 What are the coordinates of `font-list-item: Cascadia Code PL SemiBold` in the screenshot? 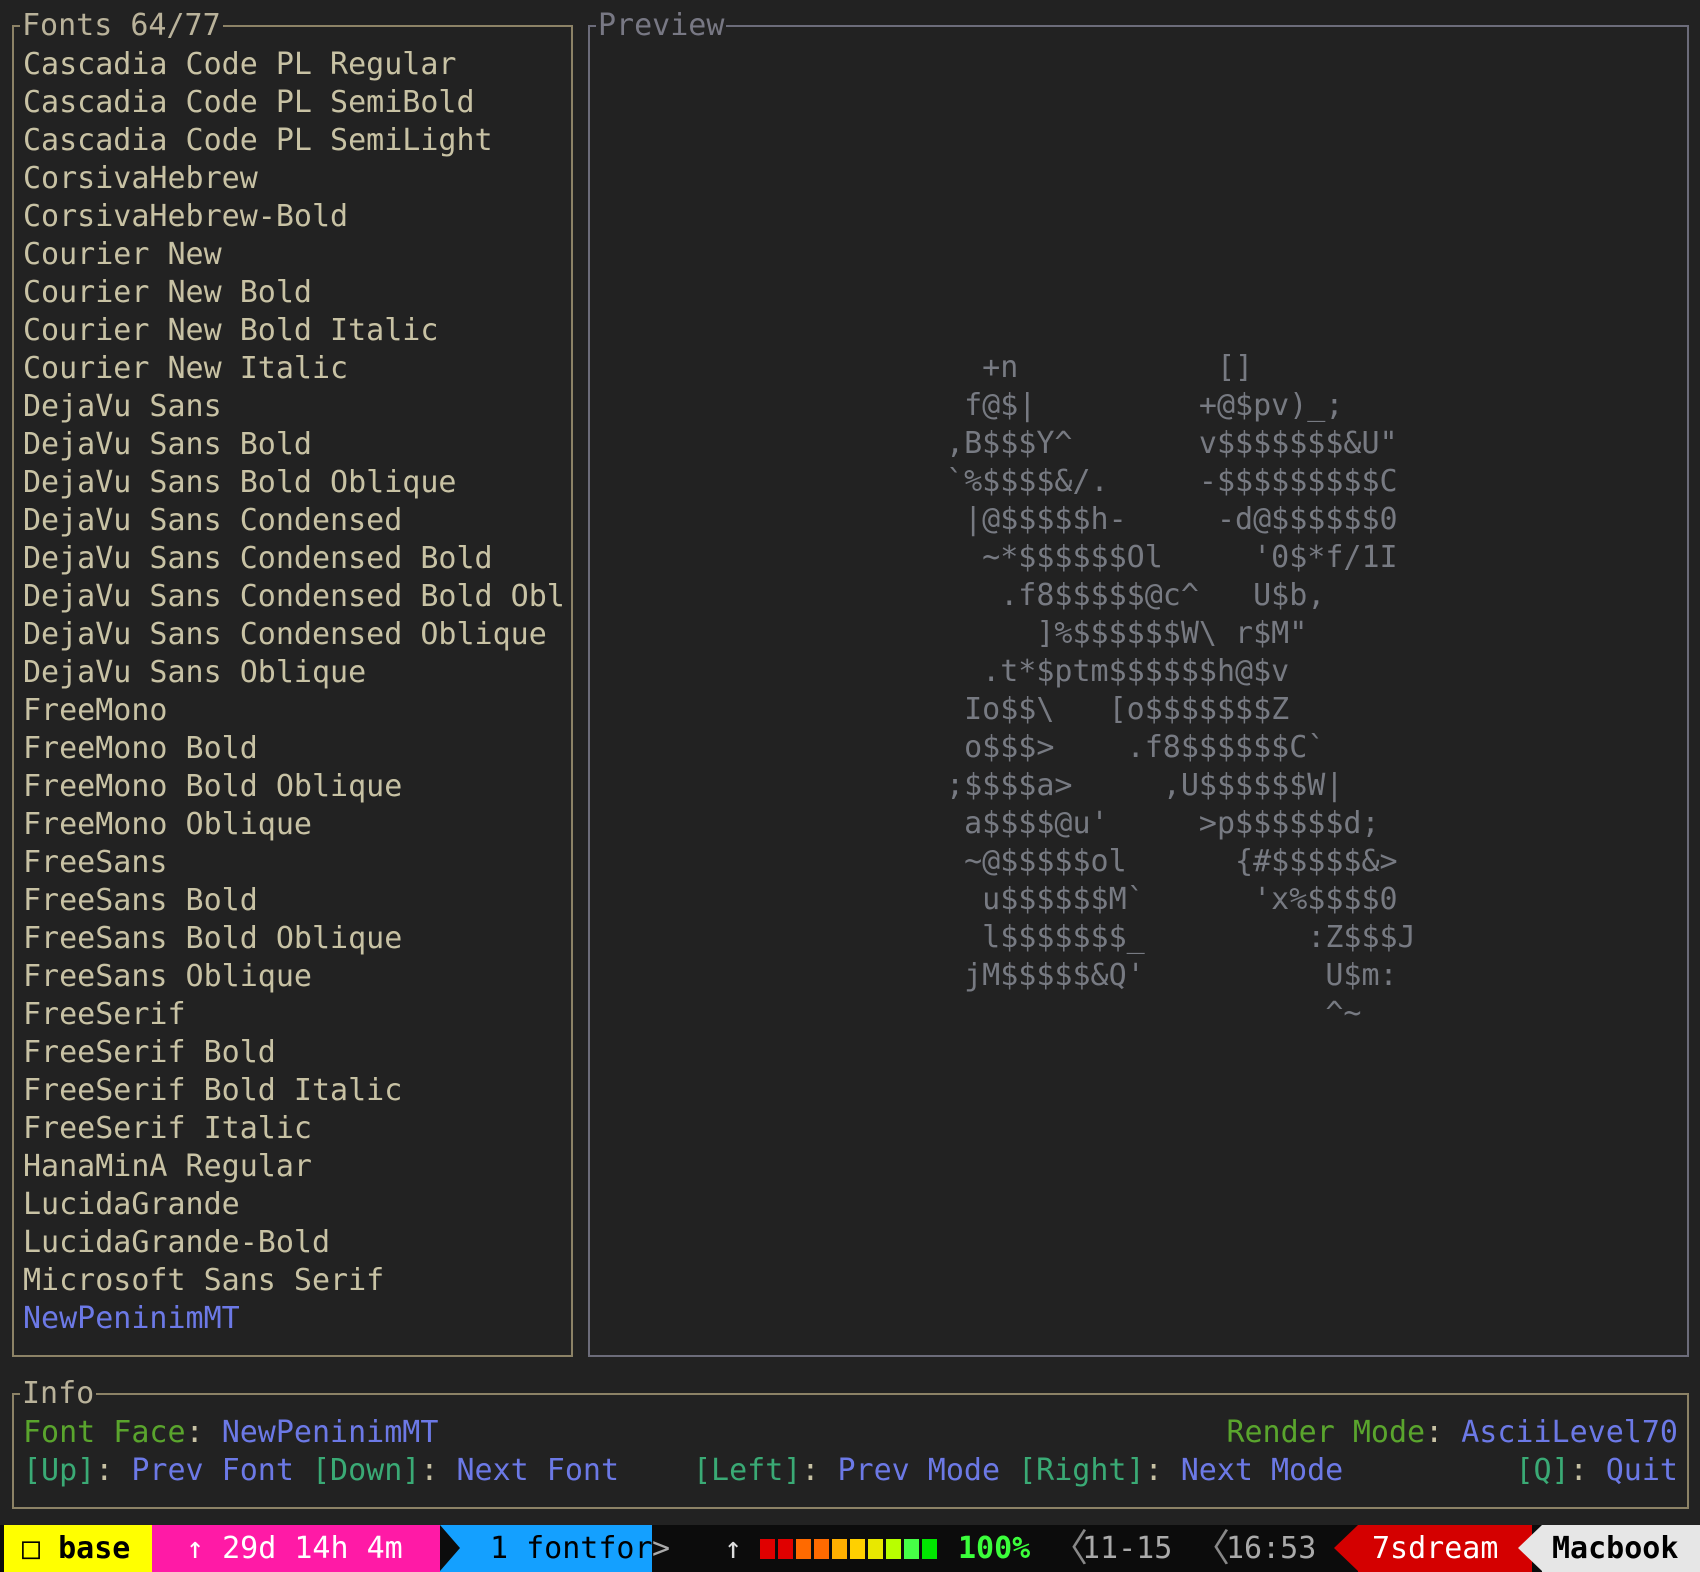 It's located at (295, 103).